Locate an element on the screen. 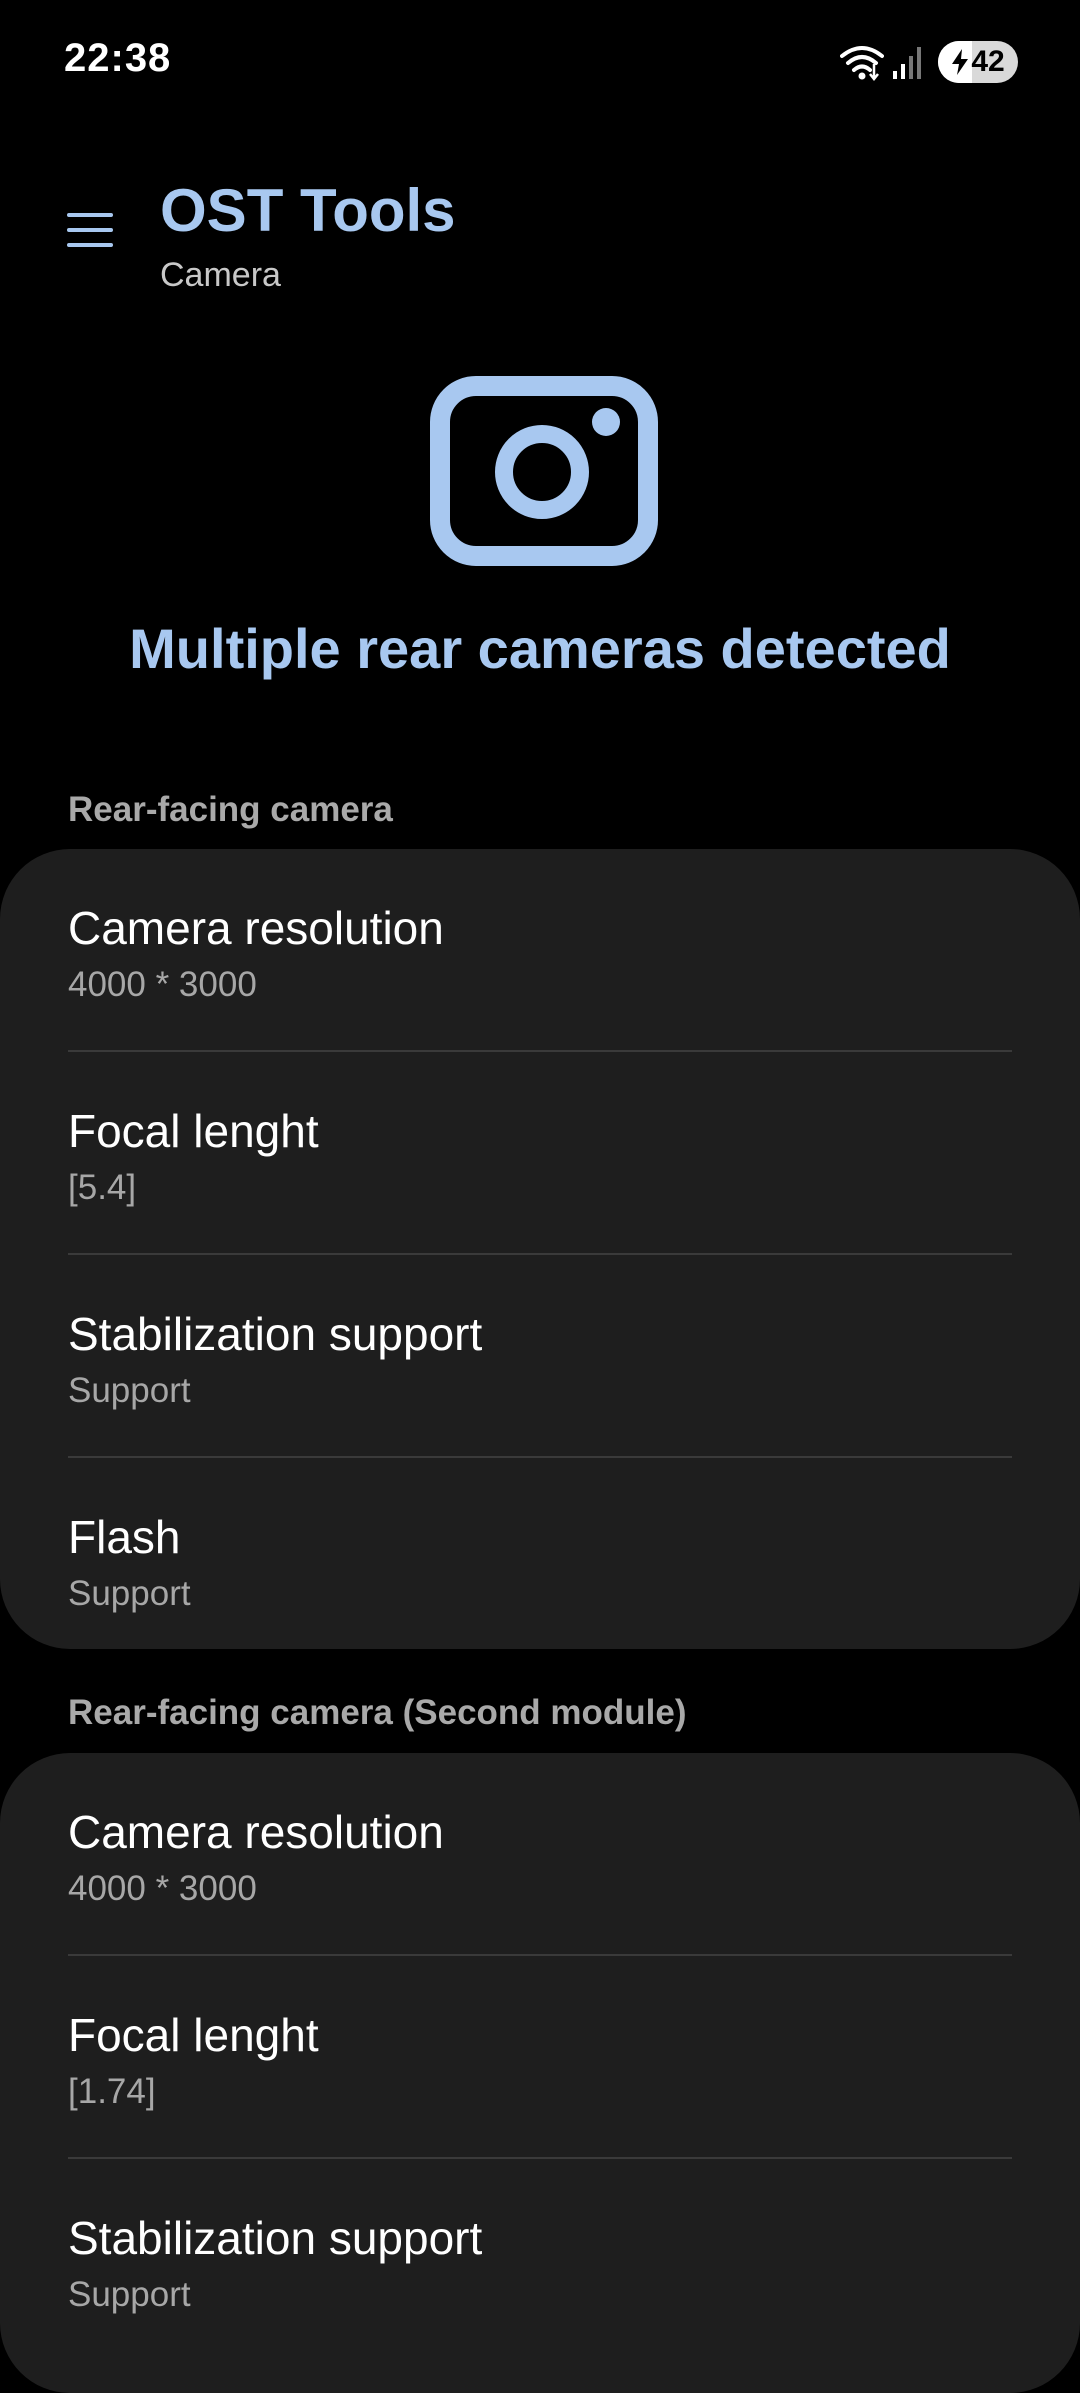 The width and height of the screenshot is (1080, 2393). page-subtitle: Camera is located at coordinates (220, 275).